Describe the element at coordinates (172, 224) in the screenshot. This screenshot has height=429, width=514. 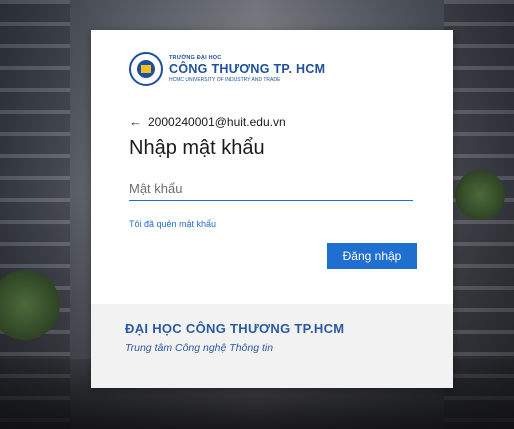
I see `forgot-password-link: Tôi đã quên mật khẩu` at that location.